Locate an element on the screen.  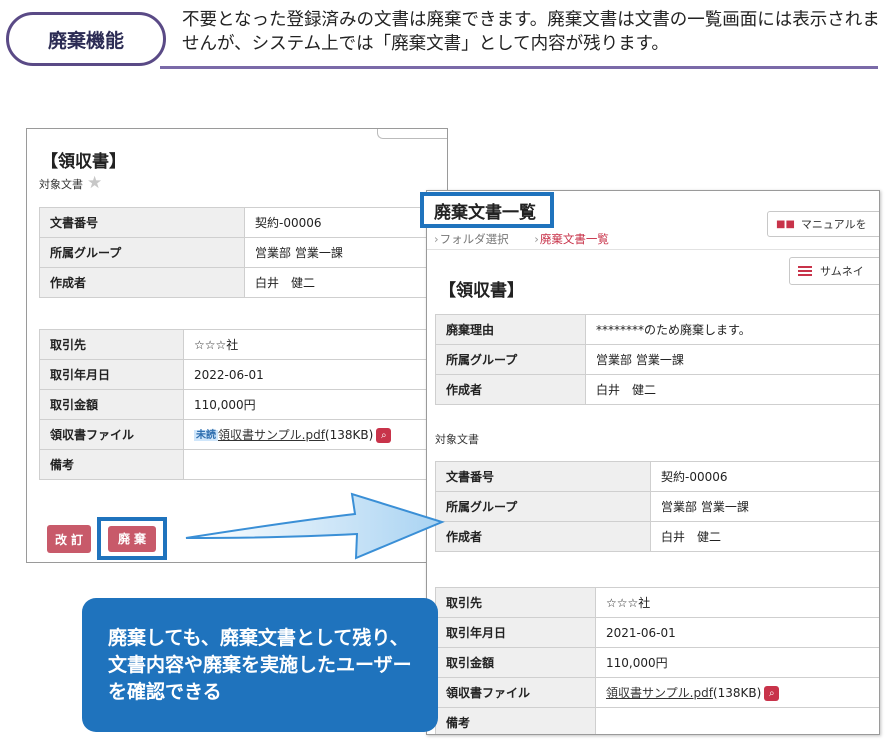
field-label: 廃棄理由 is located at coordinates (510, 329).